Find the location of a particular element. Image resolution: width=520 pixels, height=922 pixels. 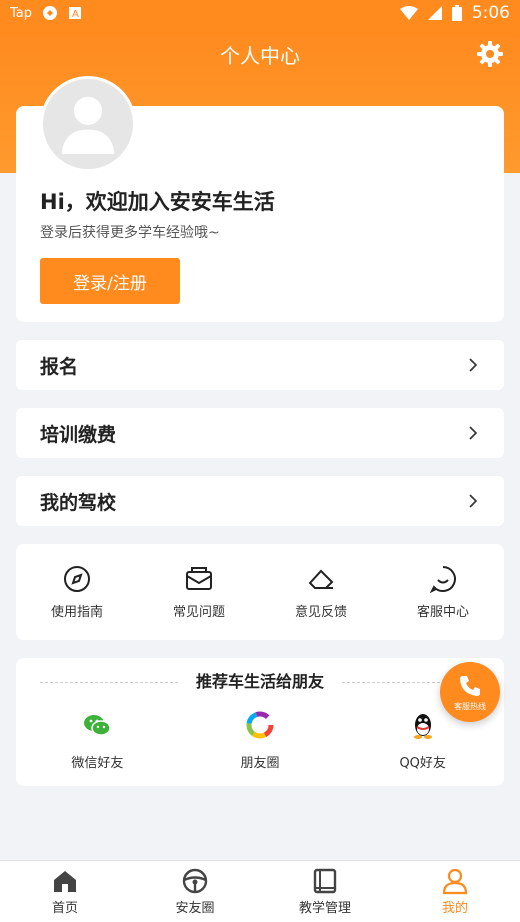

service-label: 常见问题 is located at coordinates (198, 612).